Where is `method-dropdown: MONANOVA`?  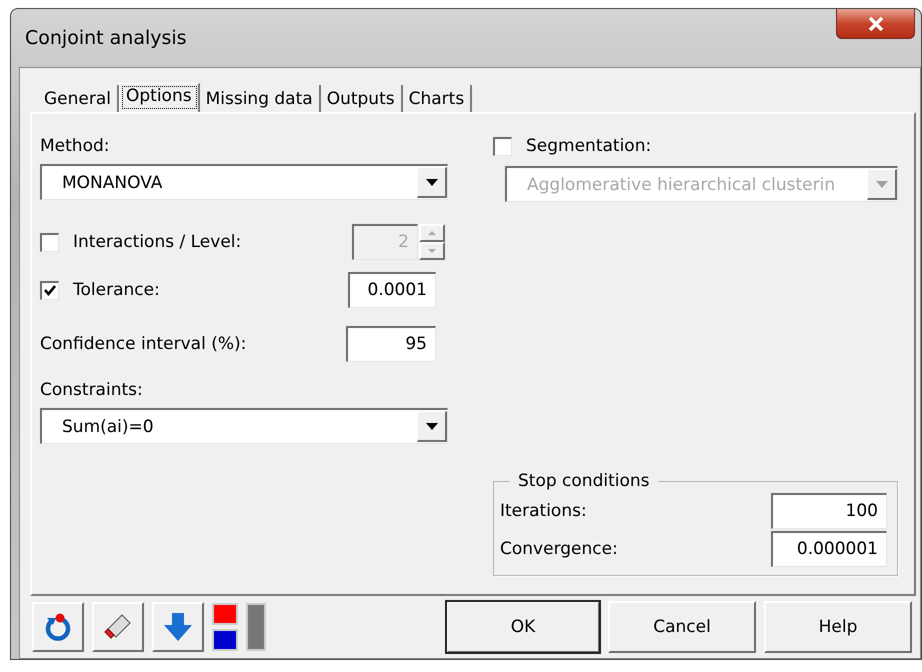
method-dropdown: MONANOVA is located at coordinates (244, 182).